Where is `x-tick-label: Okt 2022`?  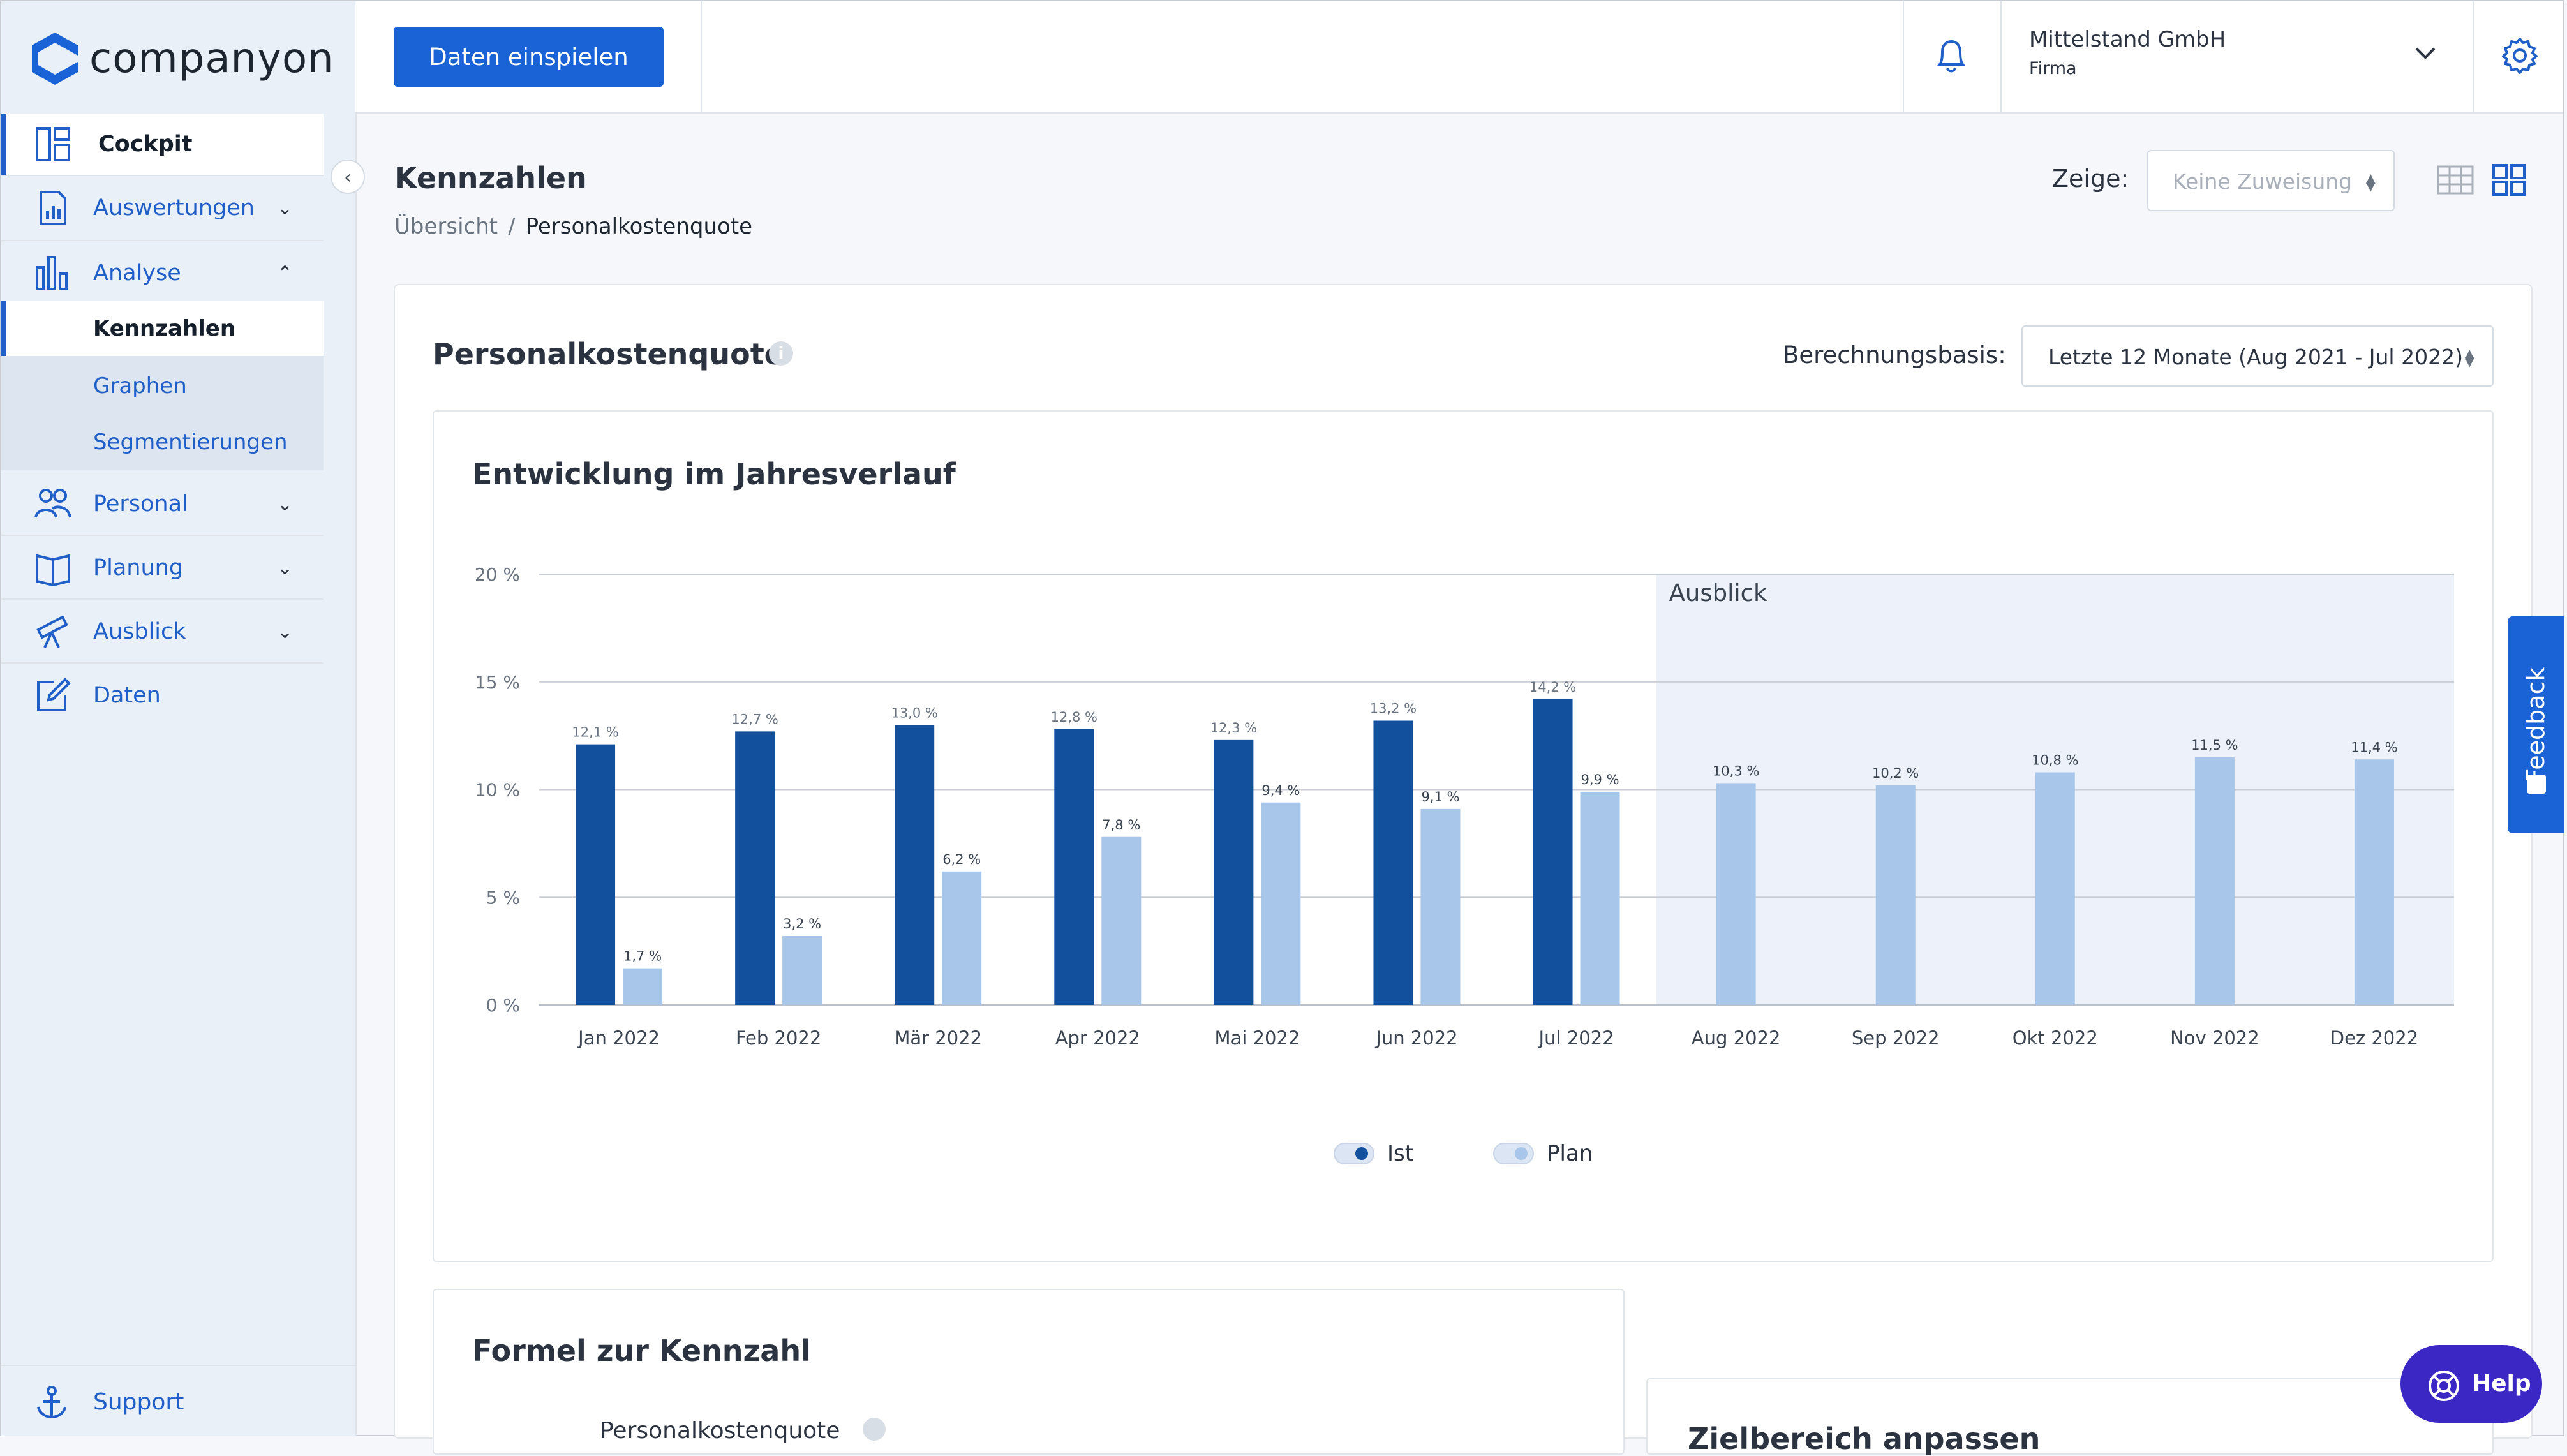 x-tick-label: Okt 2022 is located at coordinates (2055, 1038).